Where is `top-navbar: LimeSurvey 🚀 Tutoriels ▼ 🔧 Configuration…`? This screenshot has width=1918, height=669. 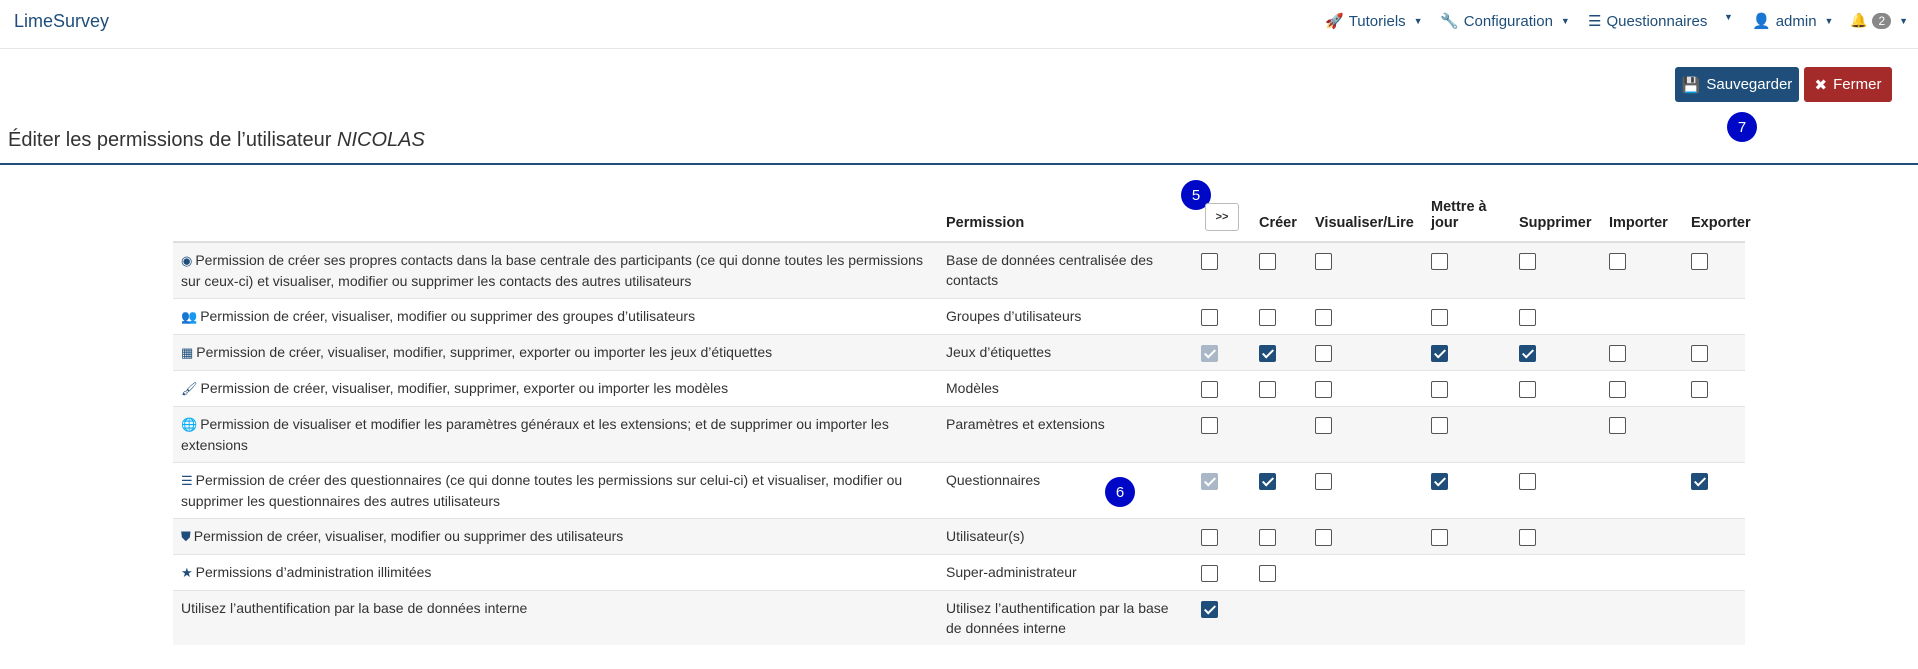
top-navbar: LimeSurvey 🚀 Tutoriels ▼ 🔧 Configuration… is located at coordinates (959, 24).